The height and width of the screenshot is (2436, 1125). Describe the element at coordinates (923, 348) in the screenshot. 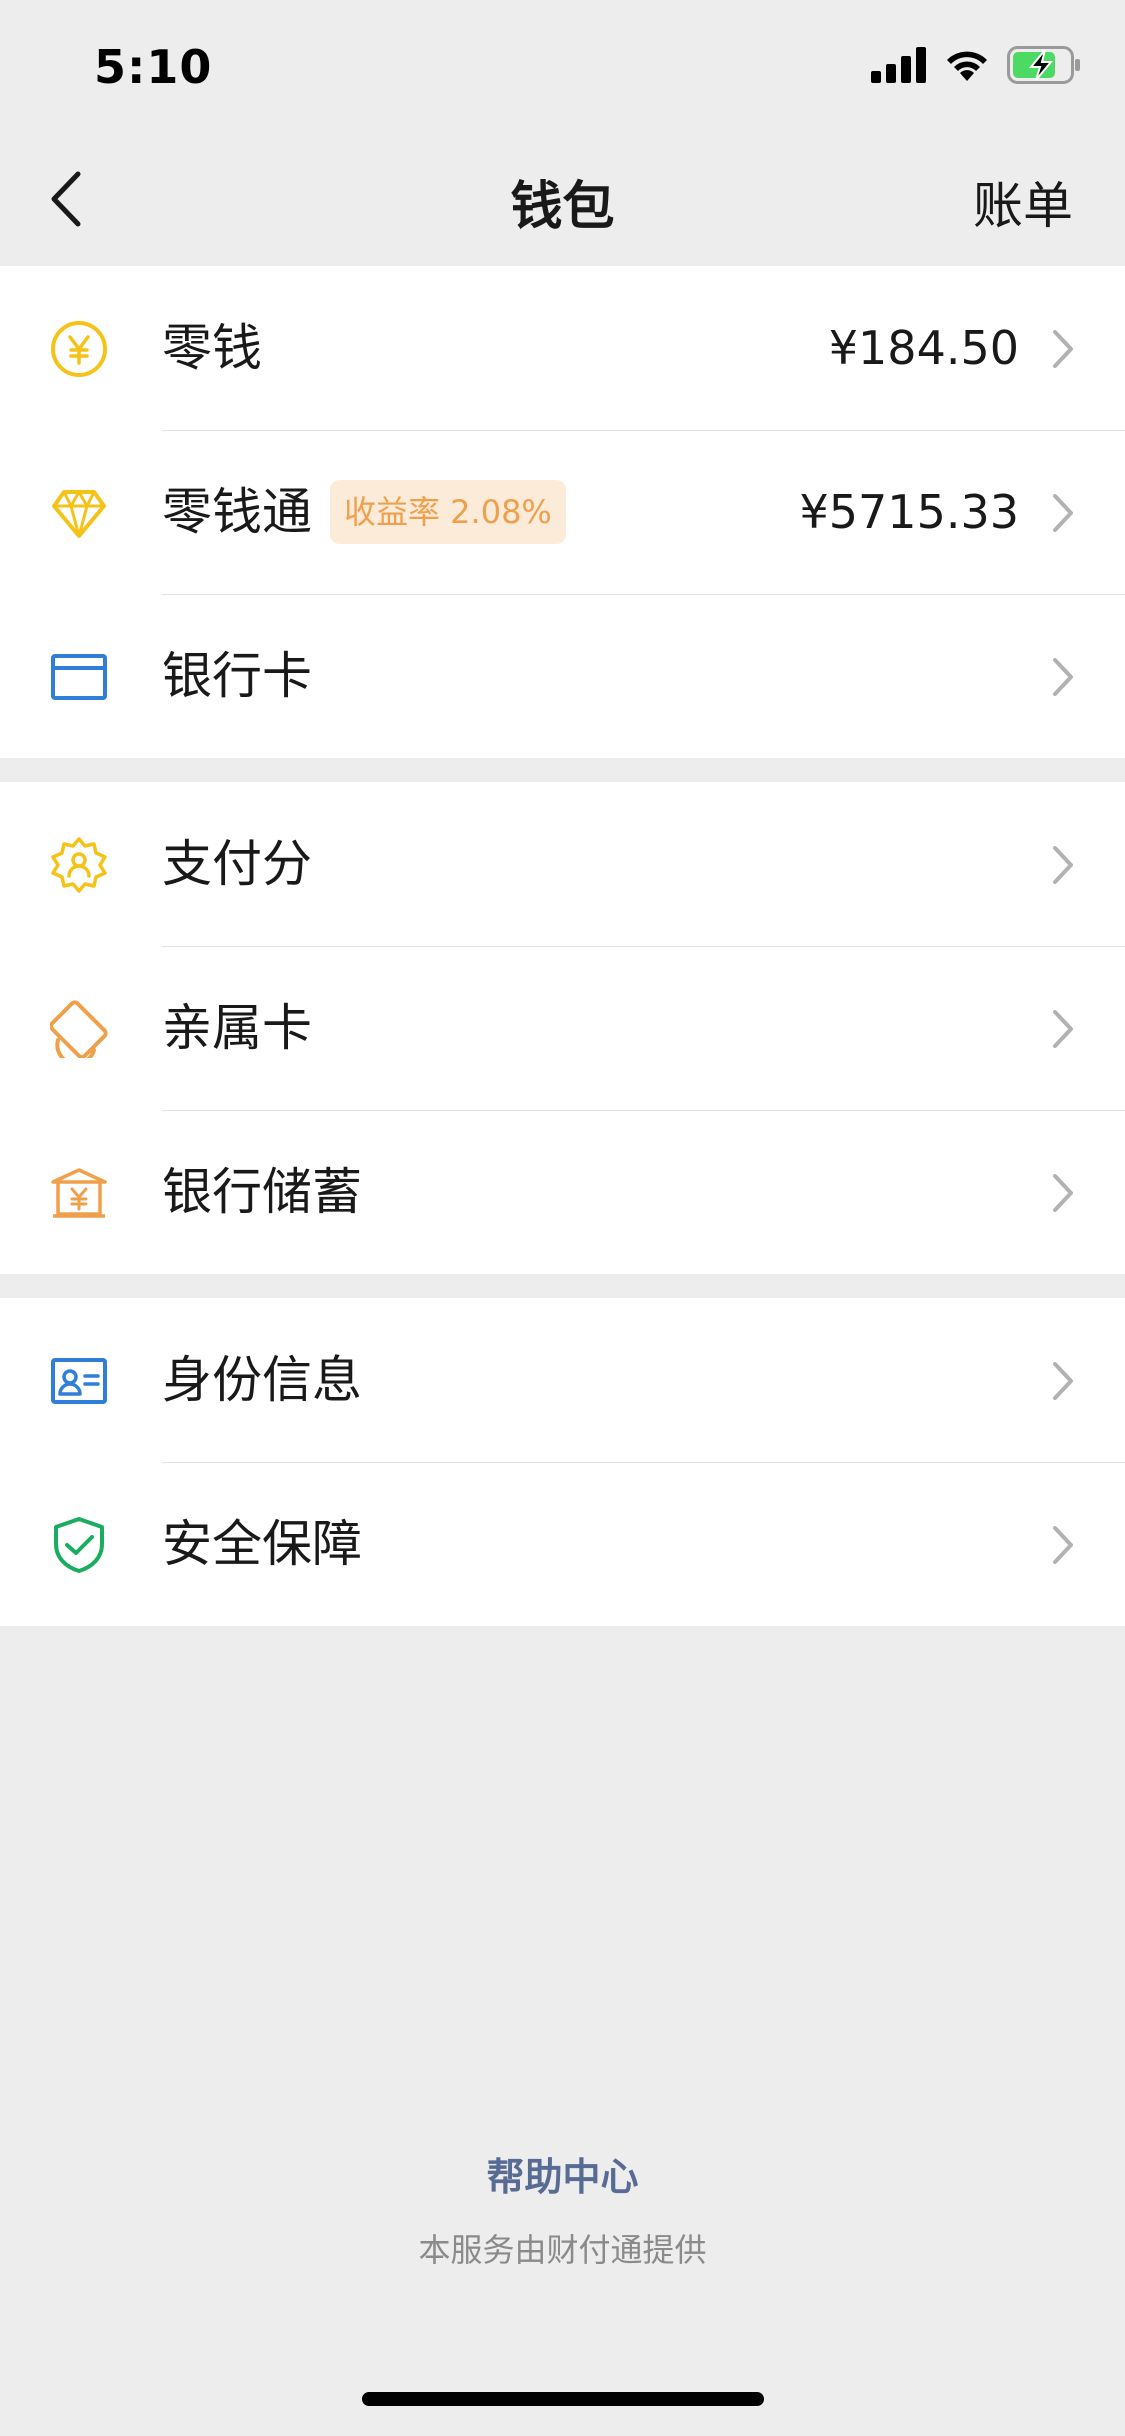

I see `change-balance: ¥184.50` at that location.